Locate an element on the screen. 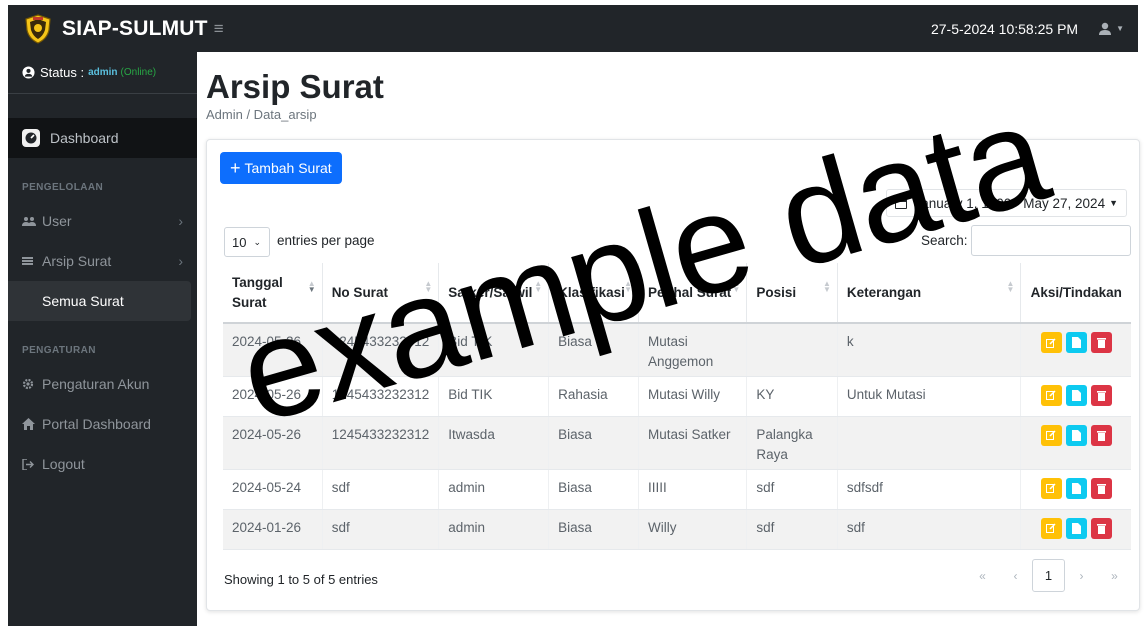  first-page-button: « is located at coordinates (982, 575).